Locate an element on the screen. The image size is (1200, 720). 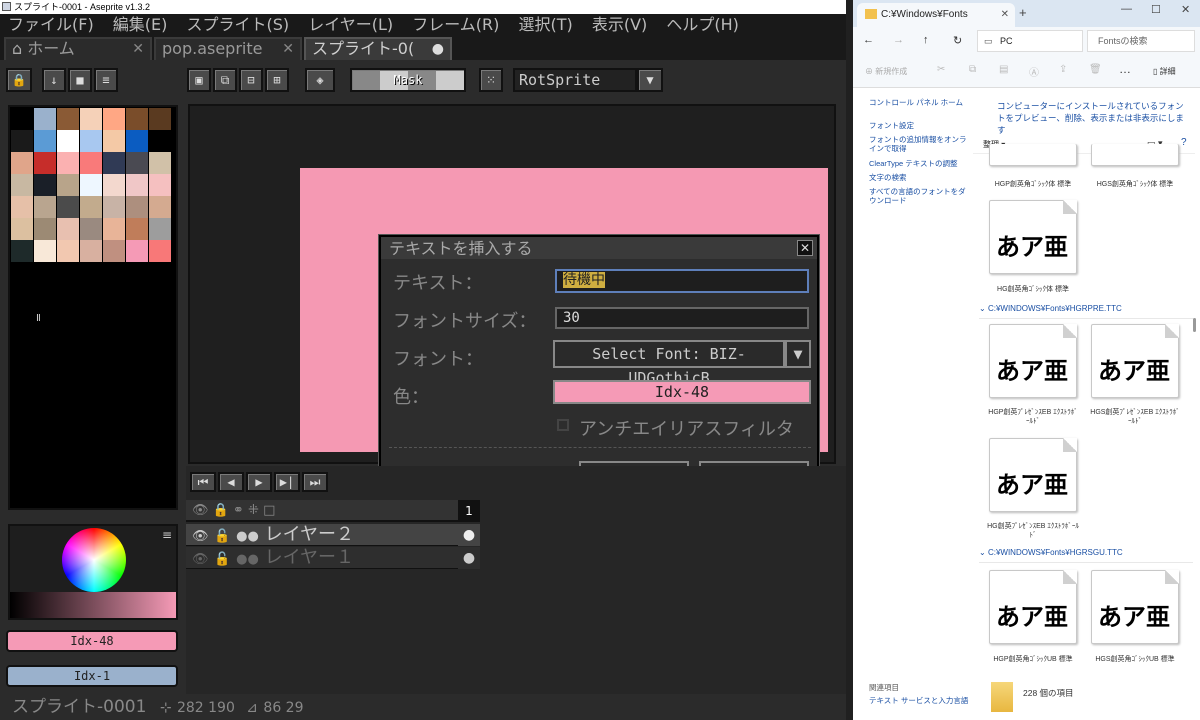
menu-help: ヘルプ(H) is located at coordinates (702, 25).